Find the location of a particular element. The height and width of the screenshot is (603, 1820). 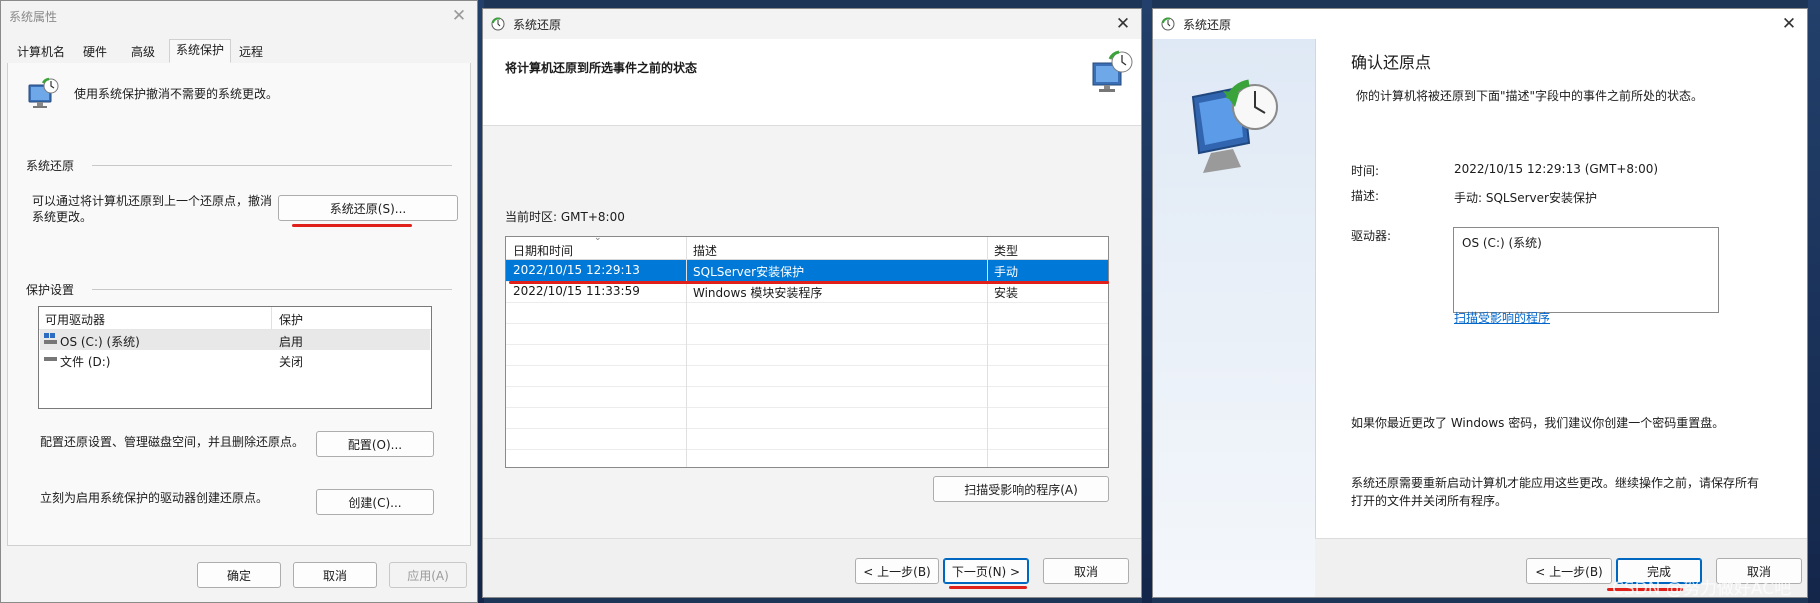

drive-protection-status: 关闭 is located at coordinates (291, 362).